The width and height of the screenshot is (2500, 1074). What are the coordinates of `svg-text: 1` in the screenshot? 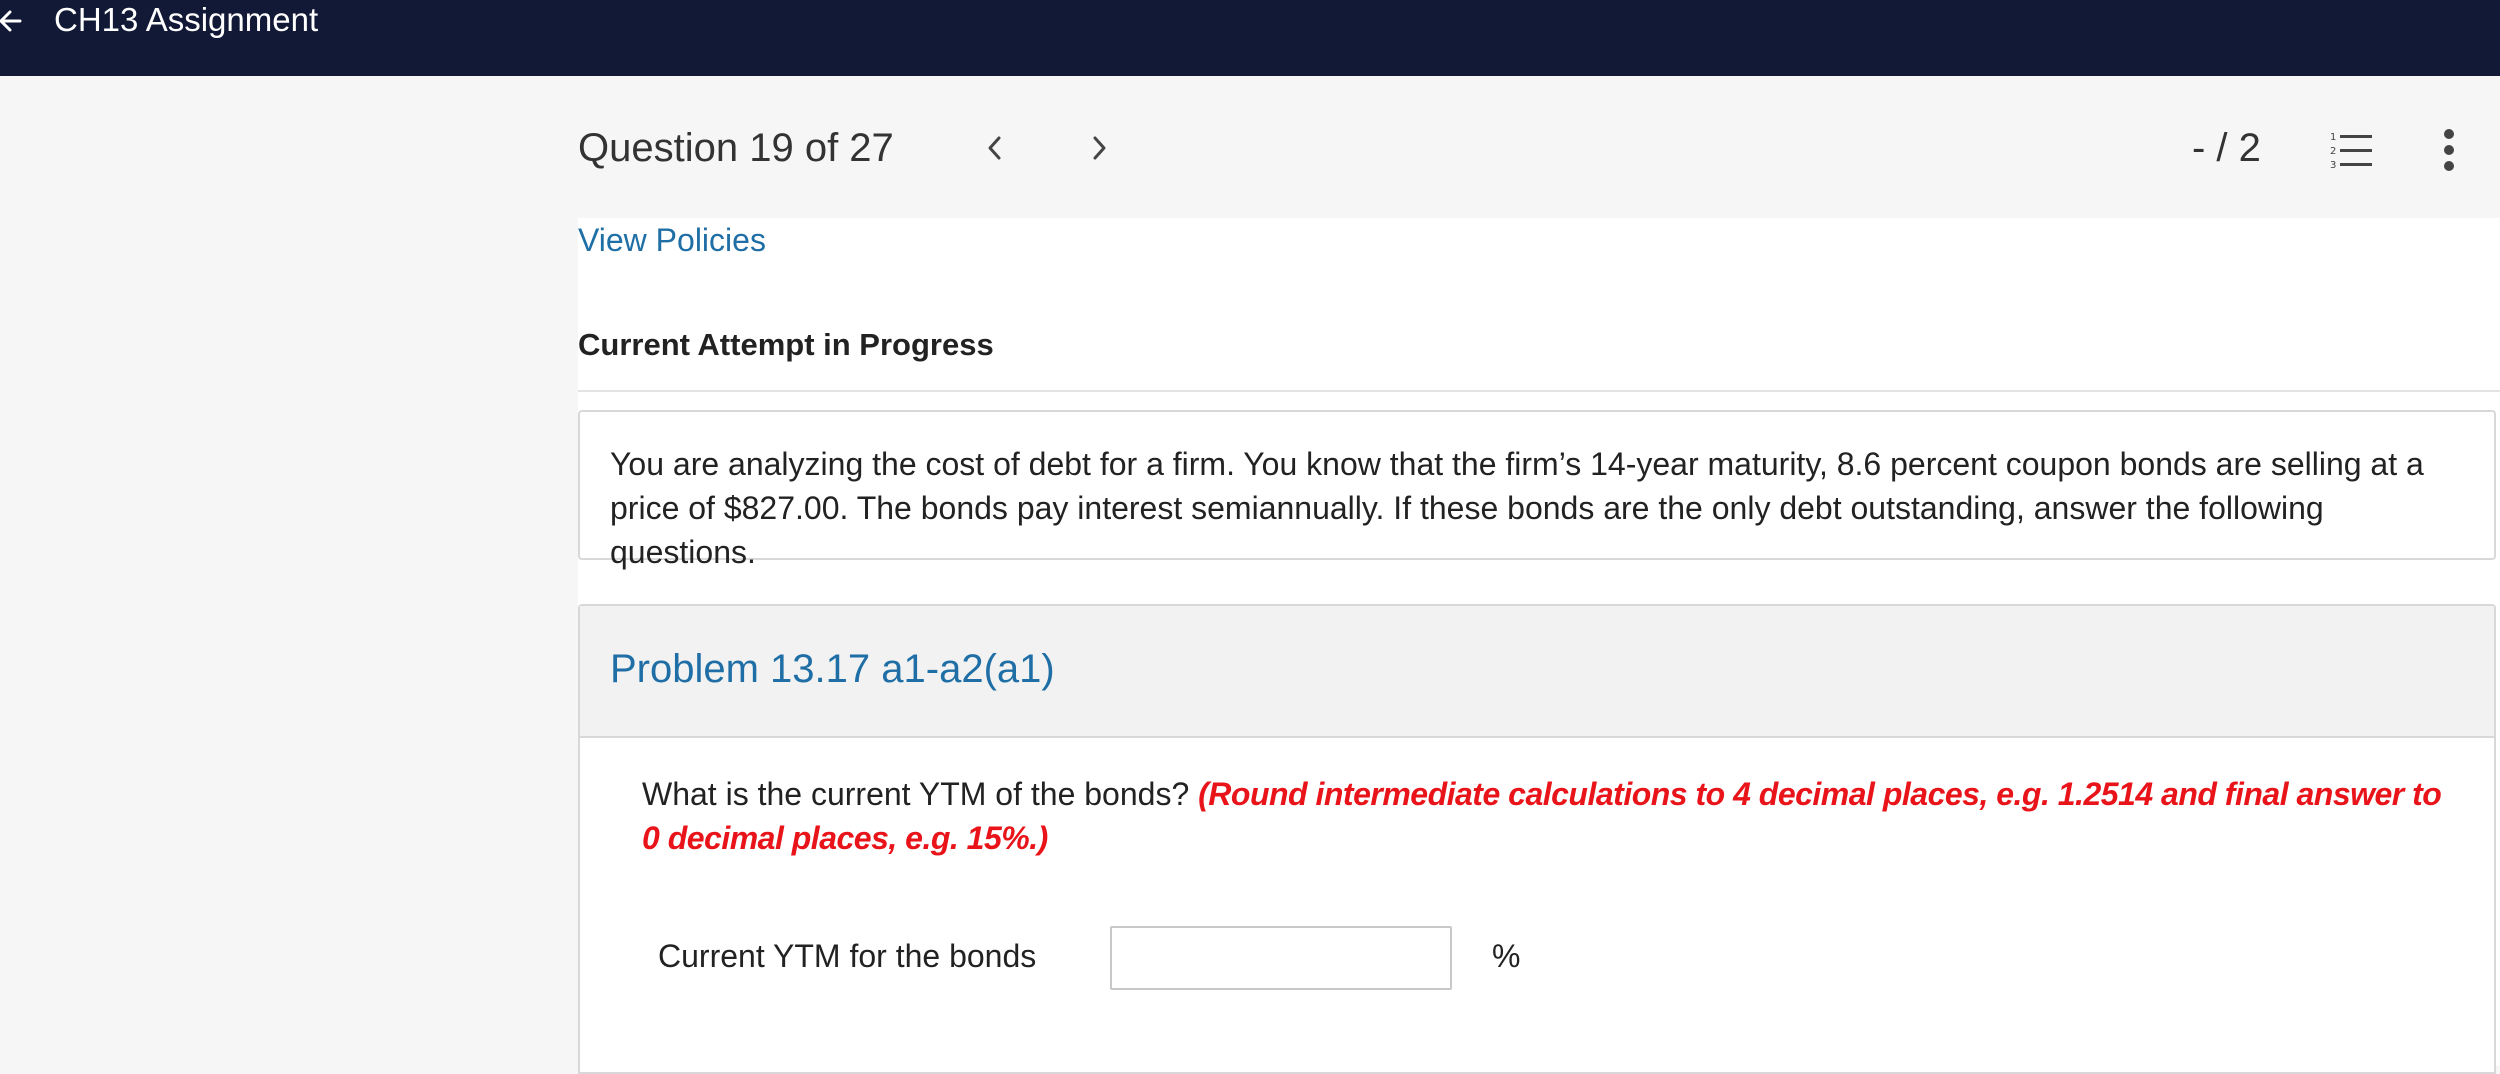 It's located at (2333, 137).